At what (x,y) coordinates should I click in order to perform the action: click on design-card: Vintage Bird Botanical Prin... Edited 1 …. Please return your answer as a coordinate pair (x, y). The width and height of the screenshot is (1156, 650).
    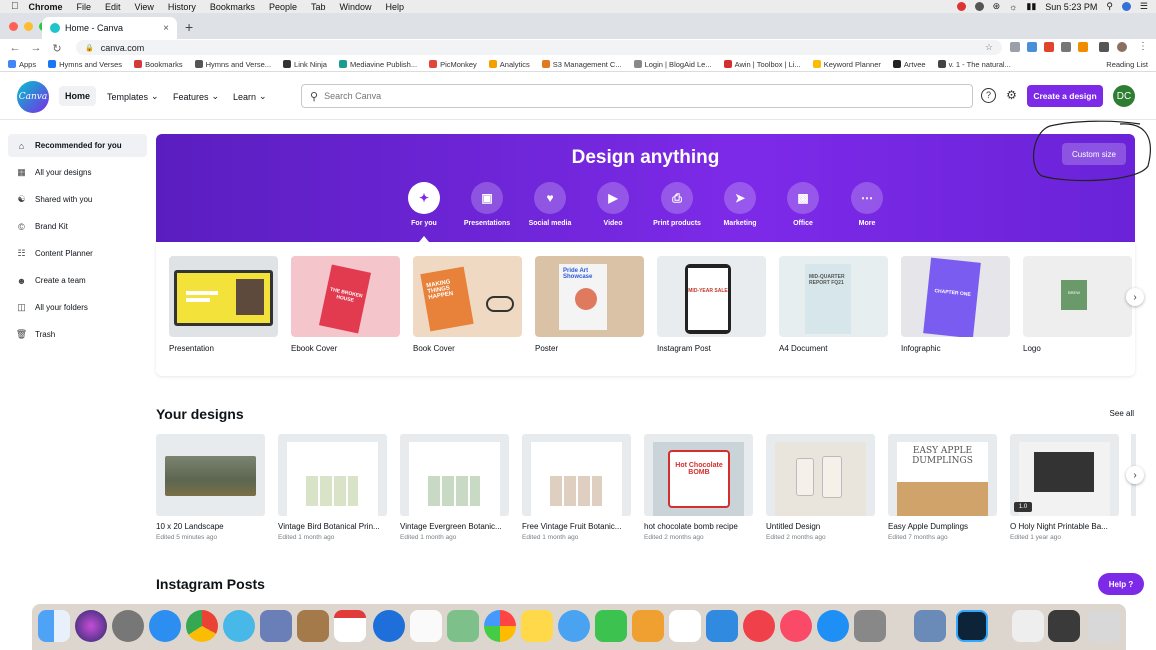
    Looking at the image, I should click on (332, 487).